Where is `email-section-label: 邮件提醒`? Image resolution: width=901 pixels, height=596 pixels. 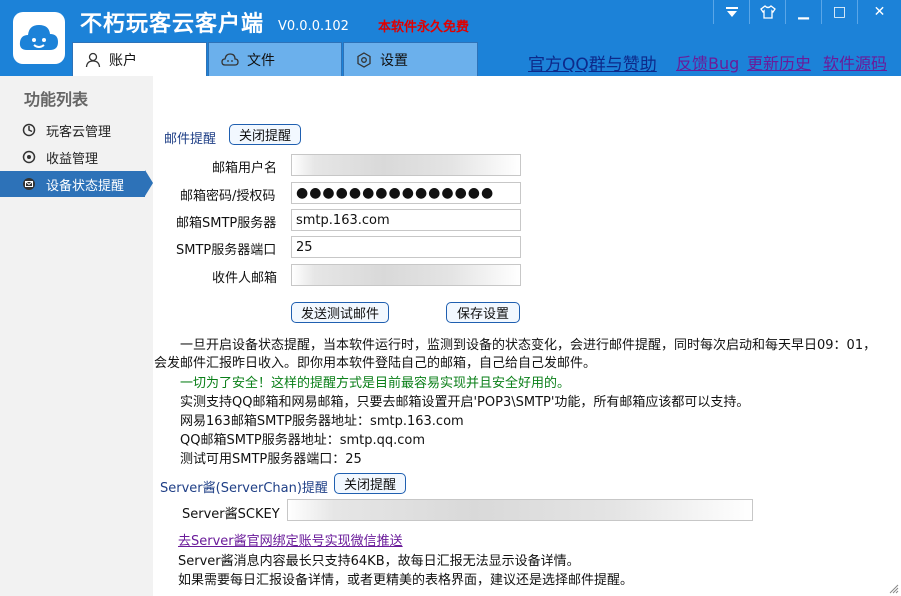
email-section-label: 邮件提醒 is located at coordinates (190, 139).